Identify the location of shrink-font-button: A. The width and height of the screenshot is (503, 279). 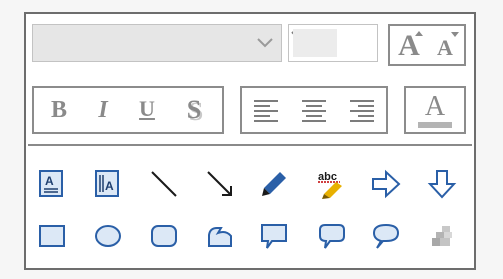
(445, 45).